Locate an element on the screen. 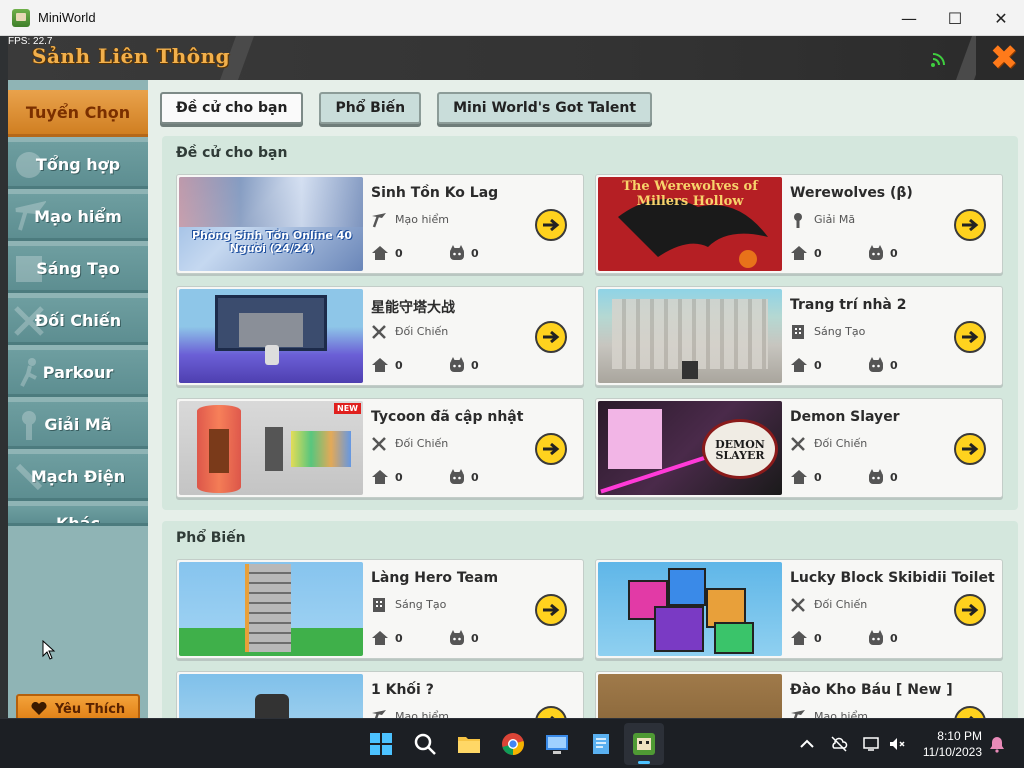 The image size is (1024, 768). window-controls: — ☐ ✕ is located at coordinates (955, 18).